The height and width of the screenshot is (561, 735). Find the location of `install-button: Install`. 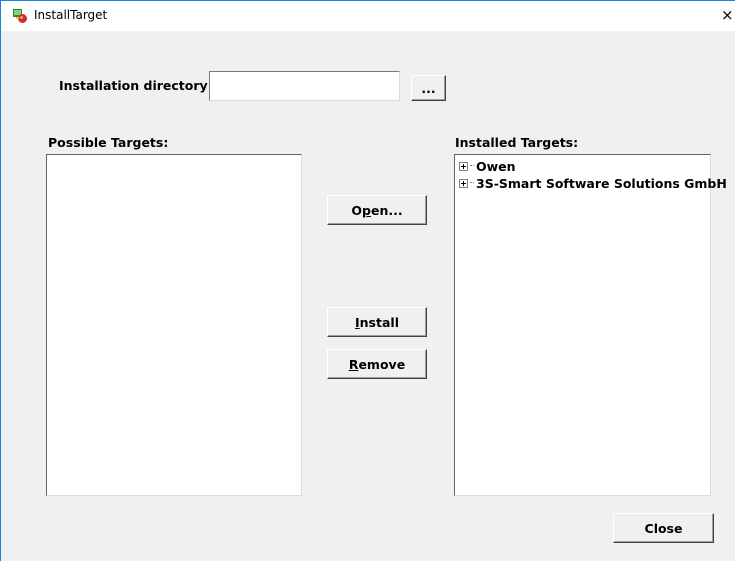

install-button: Install is located at coordinates (377, 322).